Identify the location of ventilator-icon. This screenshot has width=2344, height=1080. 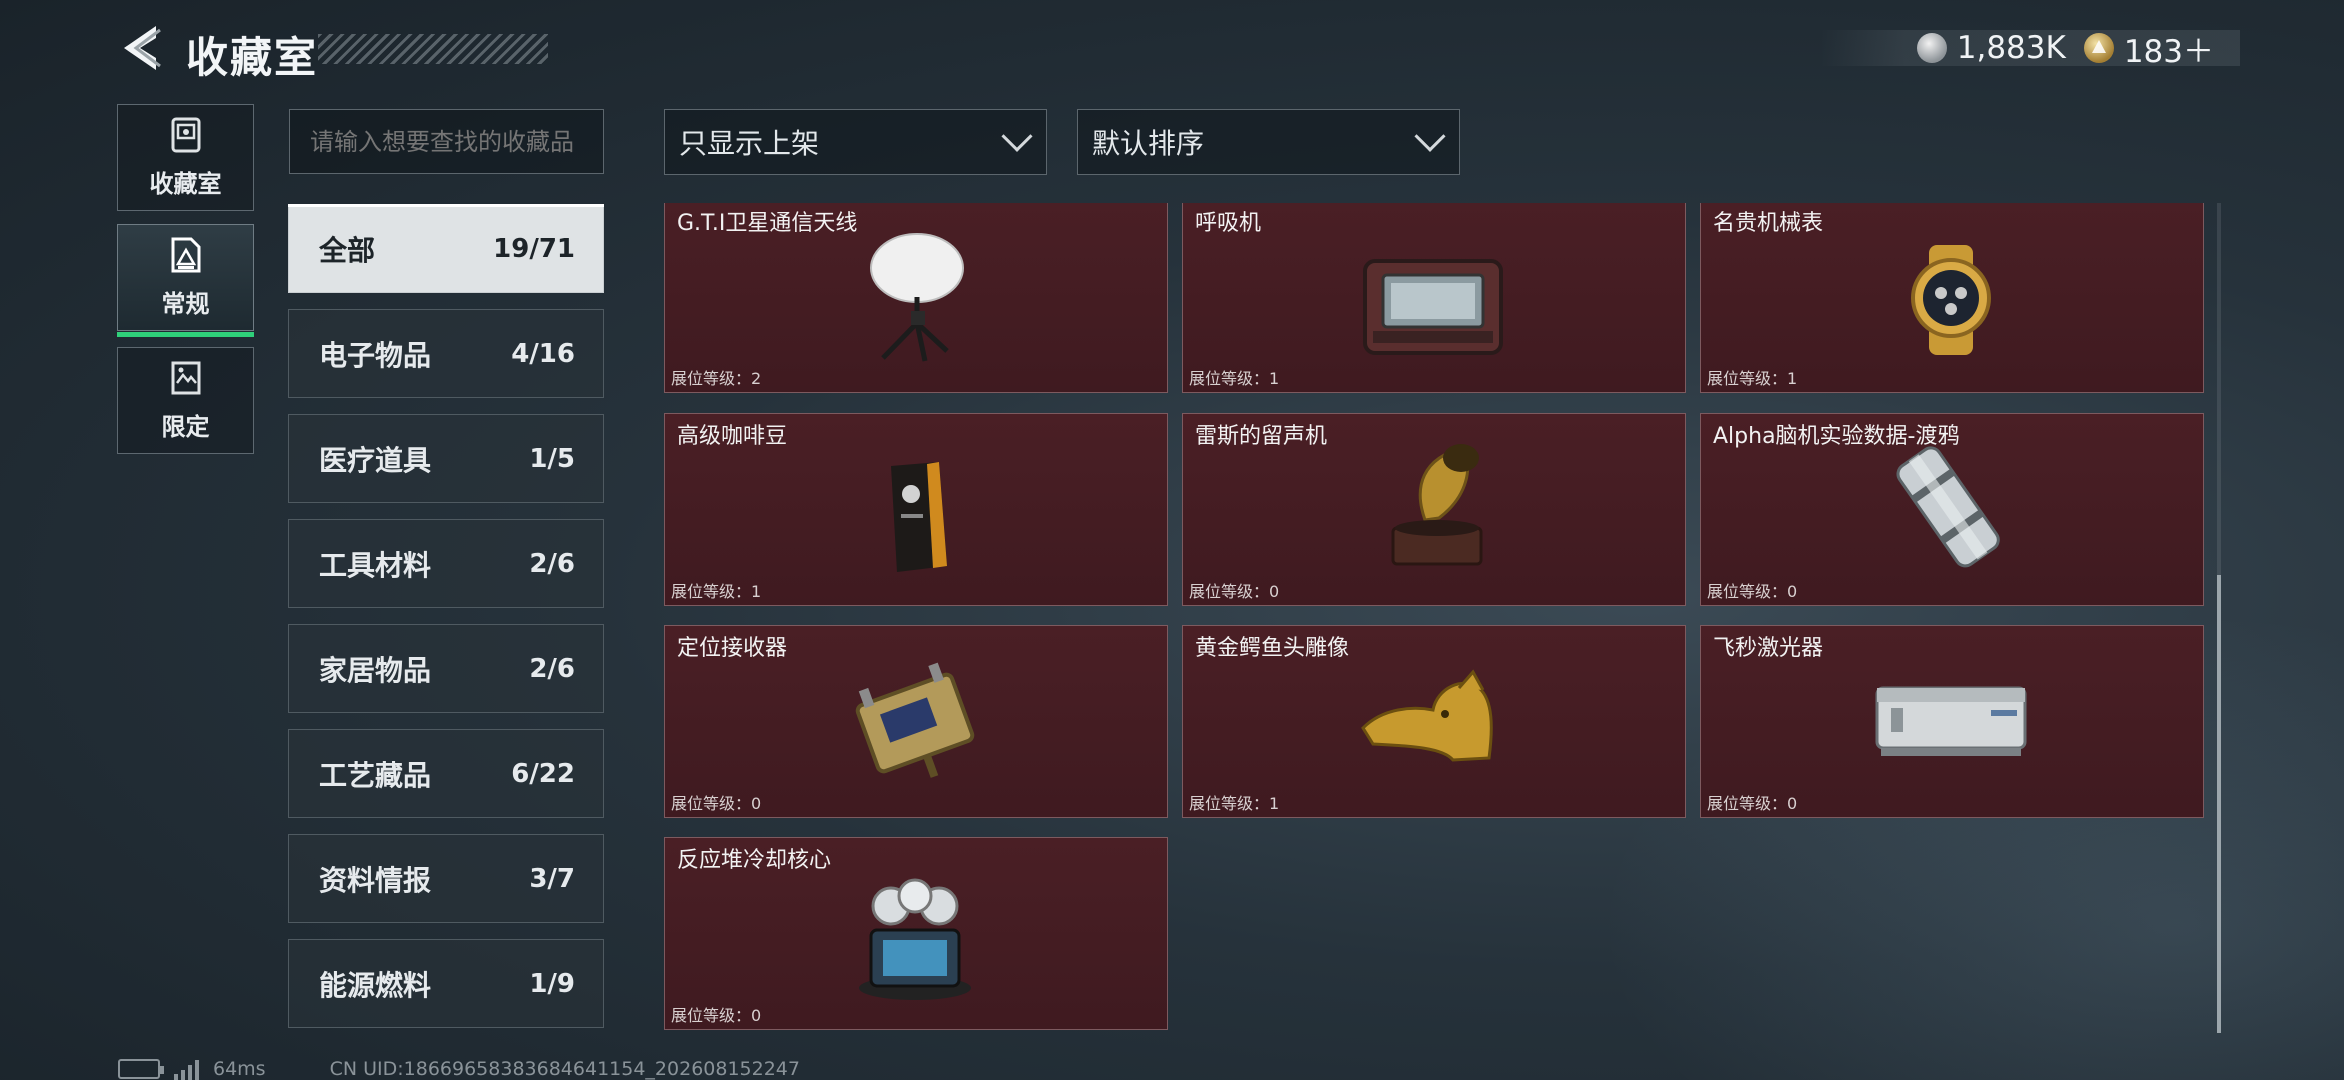
(1433, 307).